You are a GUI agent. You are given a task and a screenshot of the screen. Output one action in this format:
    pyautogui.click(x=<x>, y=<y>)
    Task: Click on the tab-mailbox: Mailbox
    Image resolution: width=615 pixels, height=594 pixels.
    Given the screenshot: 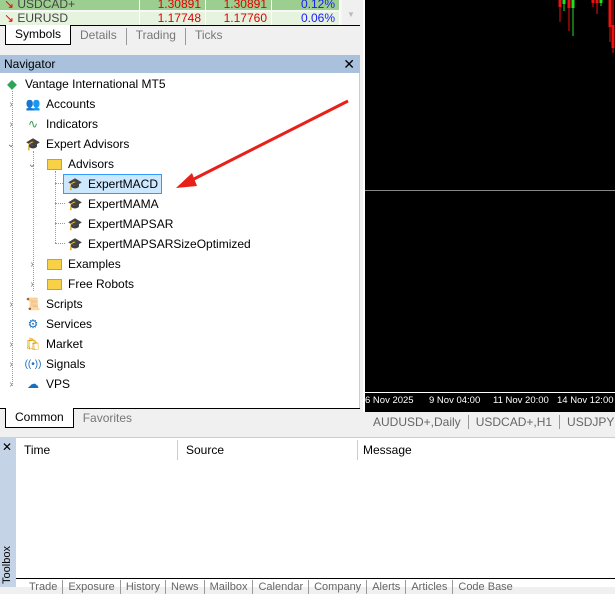 What is the action you would take?
    pyautogui.click(x=229, y=587)
    